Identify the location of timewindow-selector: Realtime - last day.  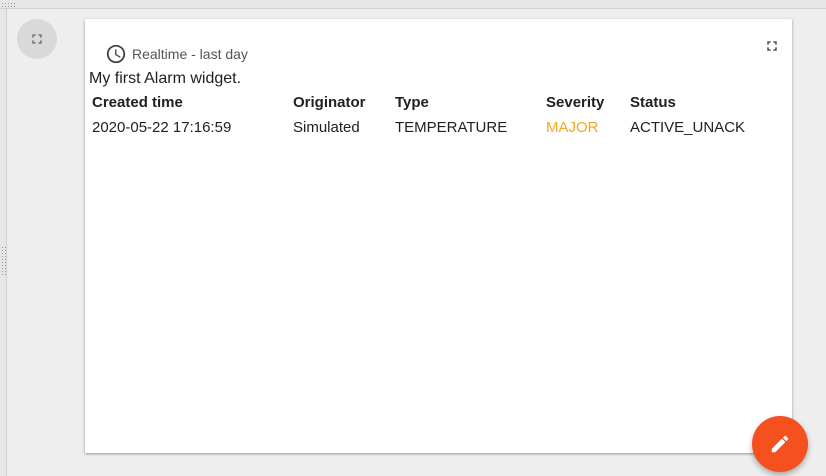
(176, 54).